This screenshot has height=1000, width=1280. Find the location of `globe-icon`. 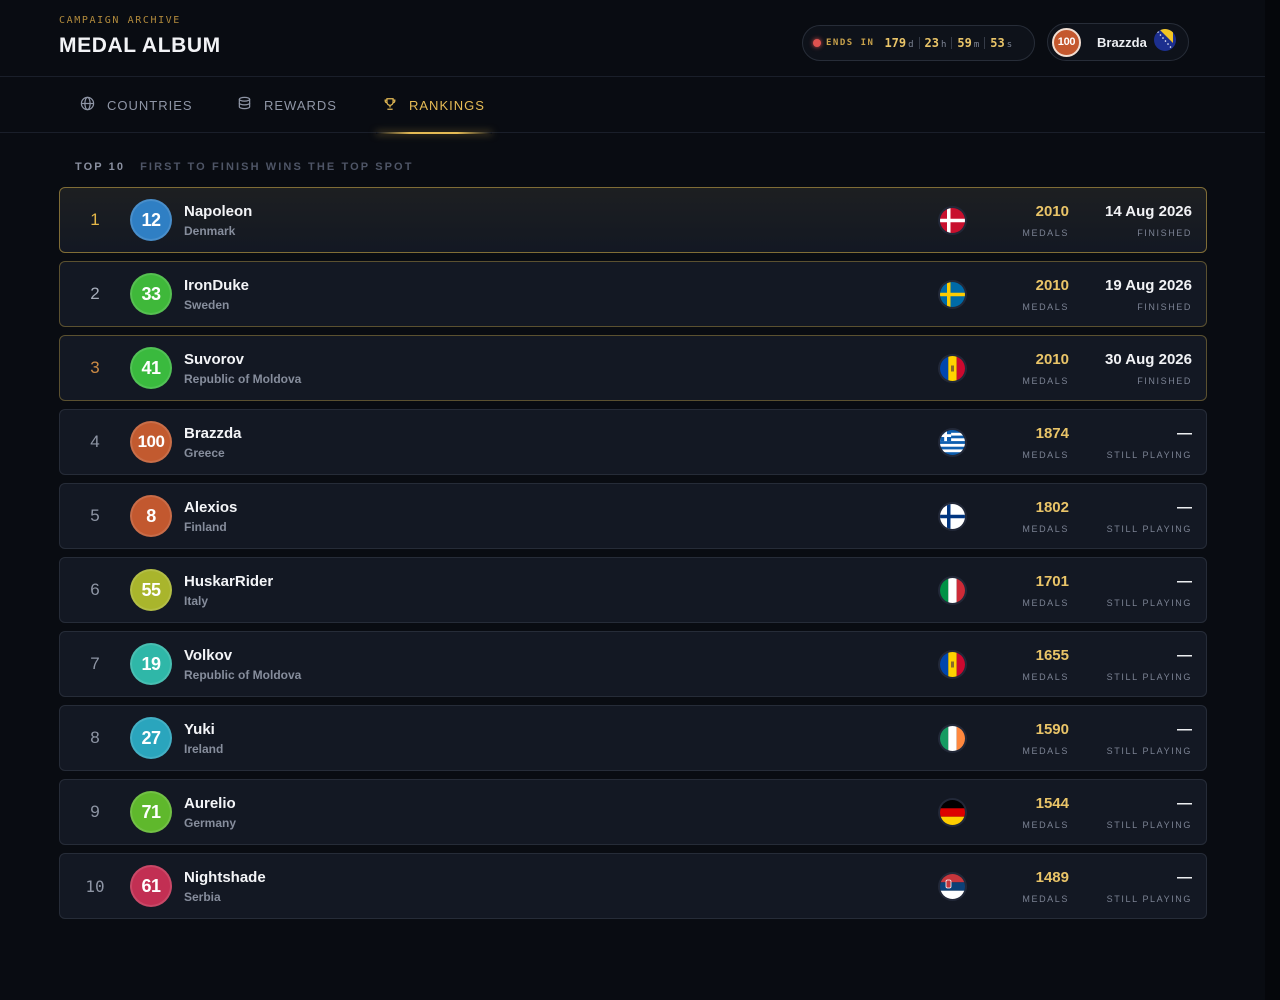

globe-icon is located at coordinates (93, 105).